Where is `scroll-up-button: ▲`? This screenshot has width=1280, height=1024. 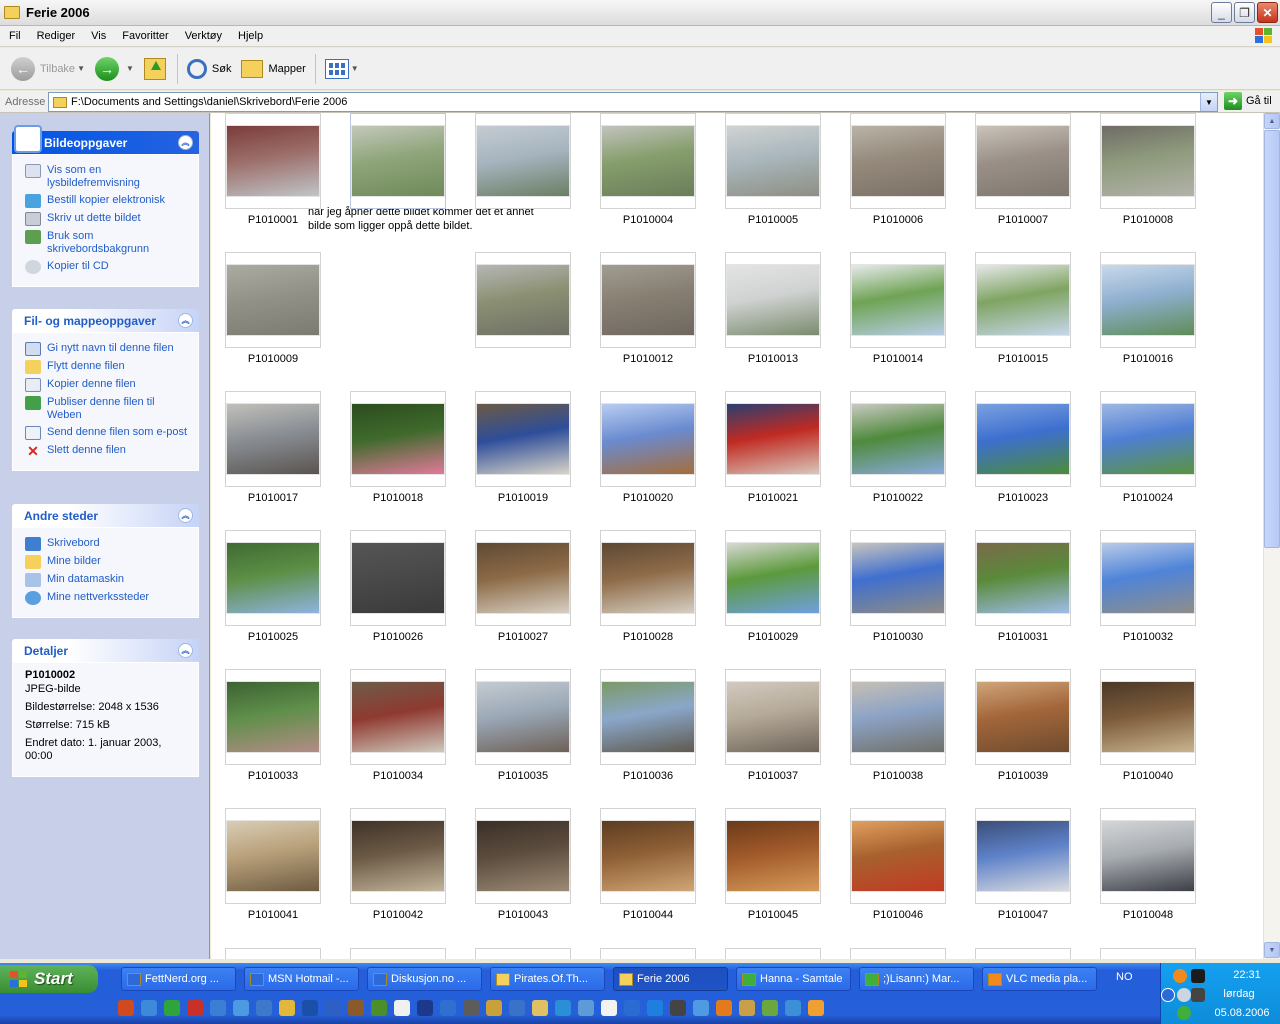 scroll-up-button: ▲ is located at coordinates (1272, 121).